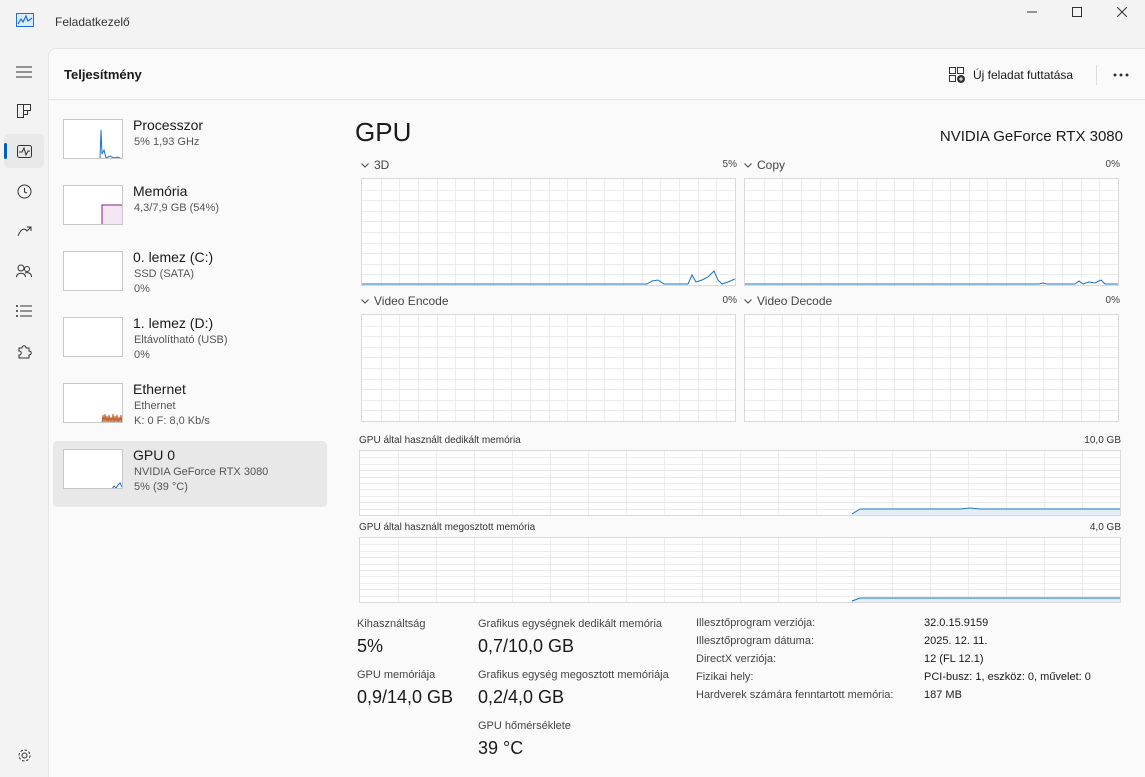  I want to click on shared-memory-graph-svg, so click(740, 570).